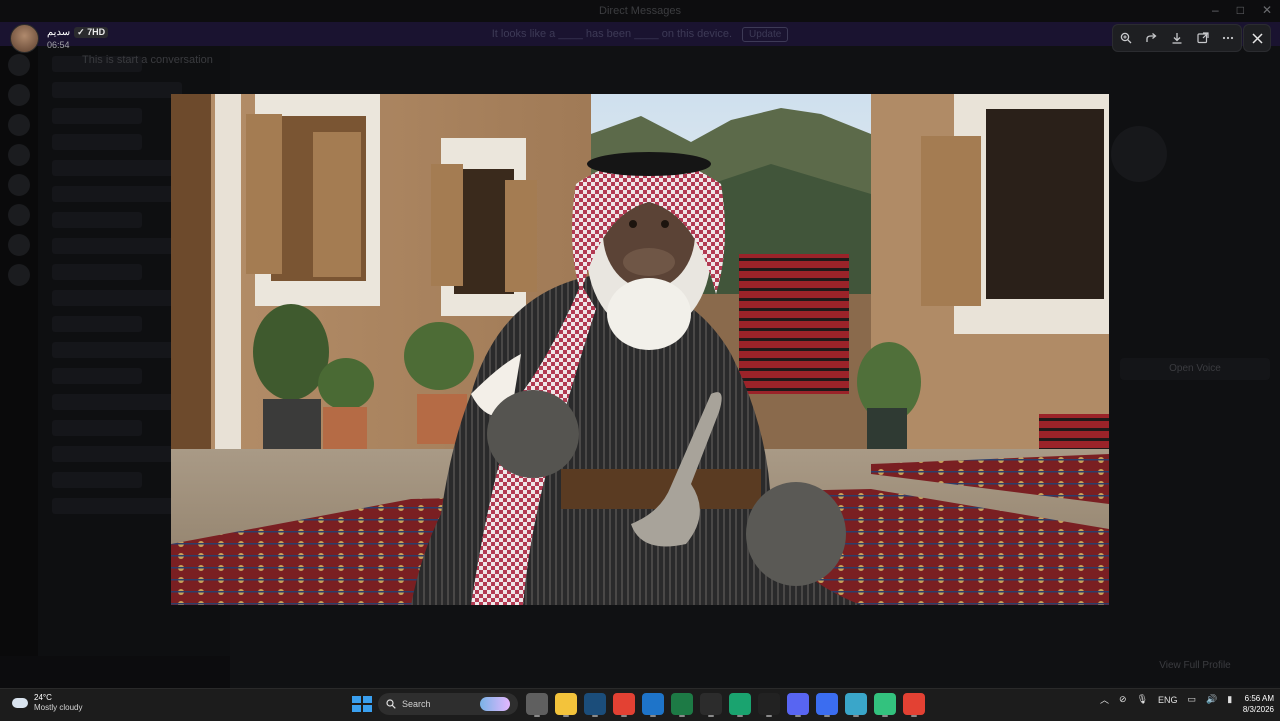  I want to click on banner-update-button: Update, so click(765, 34).